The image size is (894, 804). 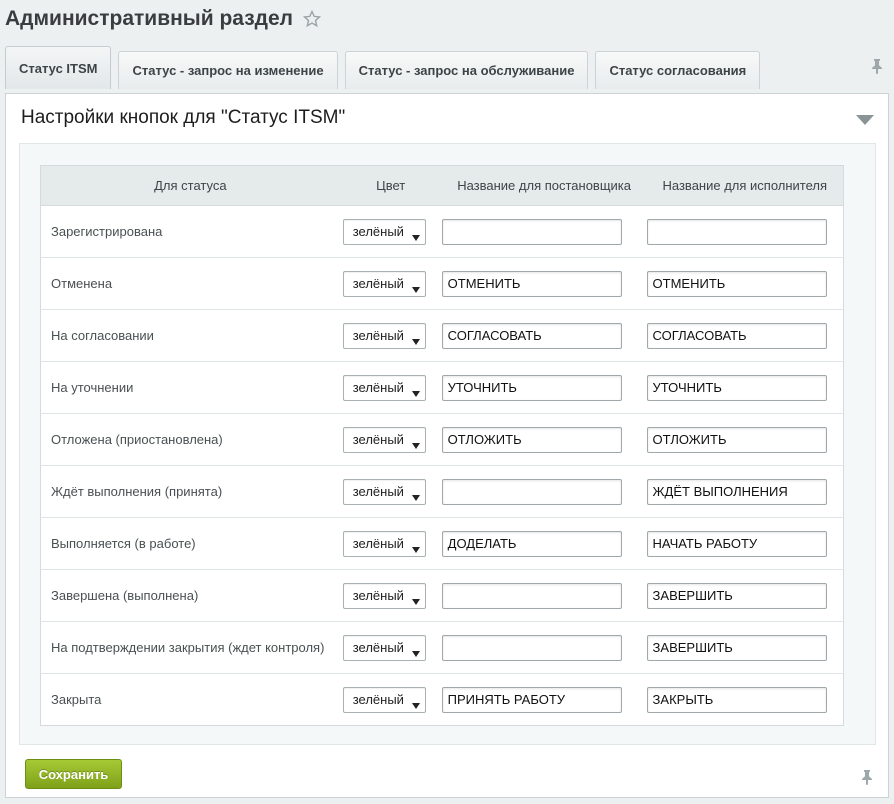 What do you see at coordinates (531, 543) in the screenshot?
I see `requester-name-input: ДОДЕЛАТЬ` at bounding box center [531, 543].